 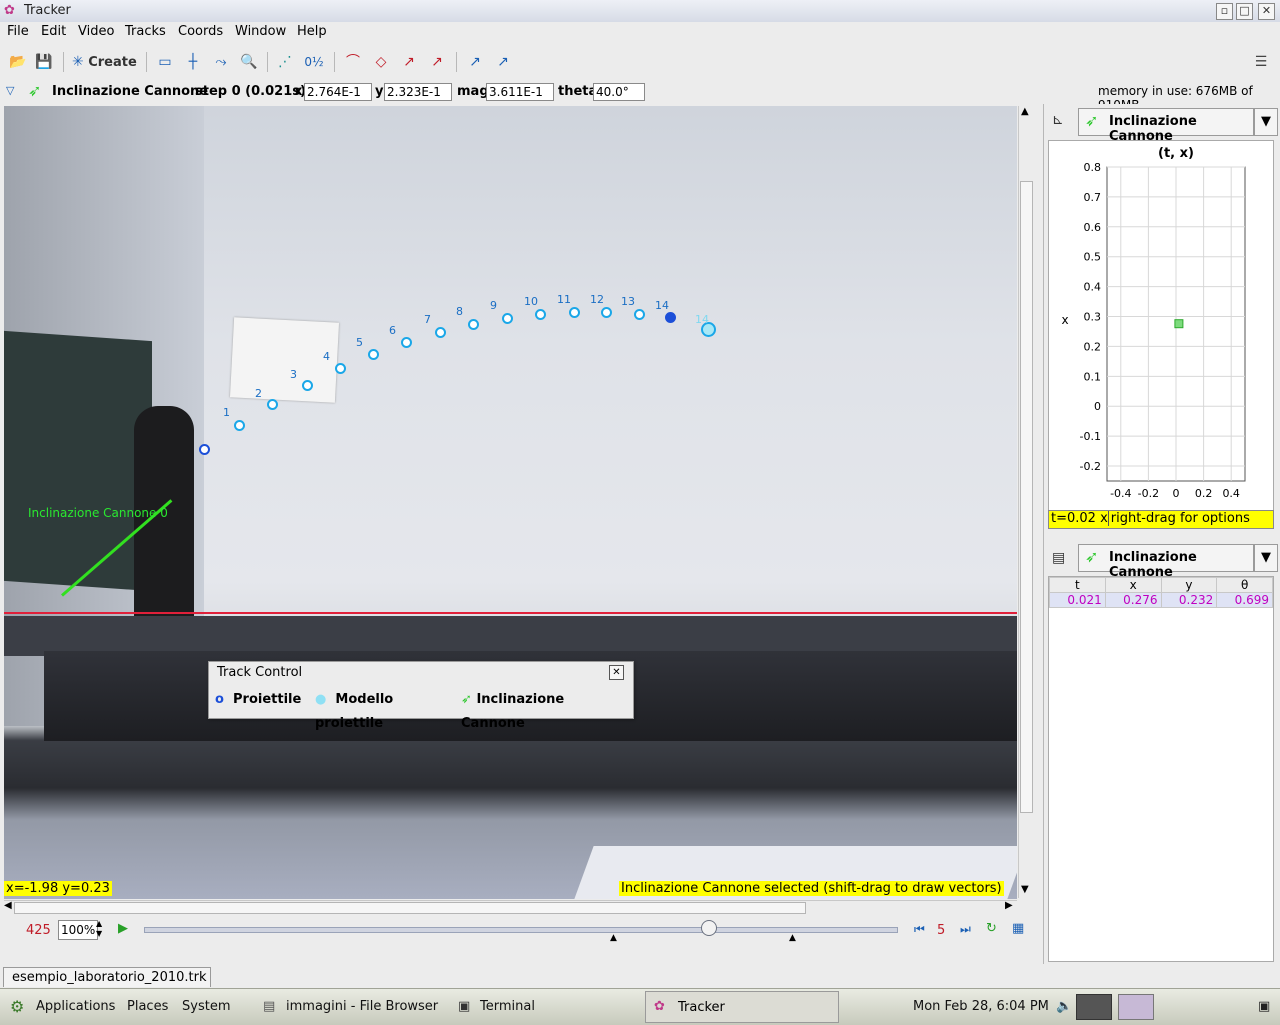 What do you see at coordinates (96, 31) in the screenshot?
I see `menu-video: Video` at bounding box center [96, 31].